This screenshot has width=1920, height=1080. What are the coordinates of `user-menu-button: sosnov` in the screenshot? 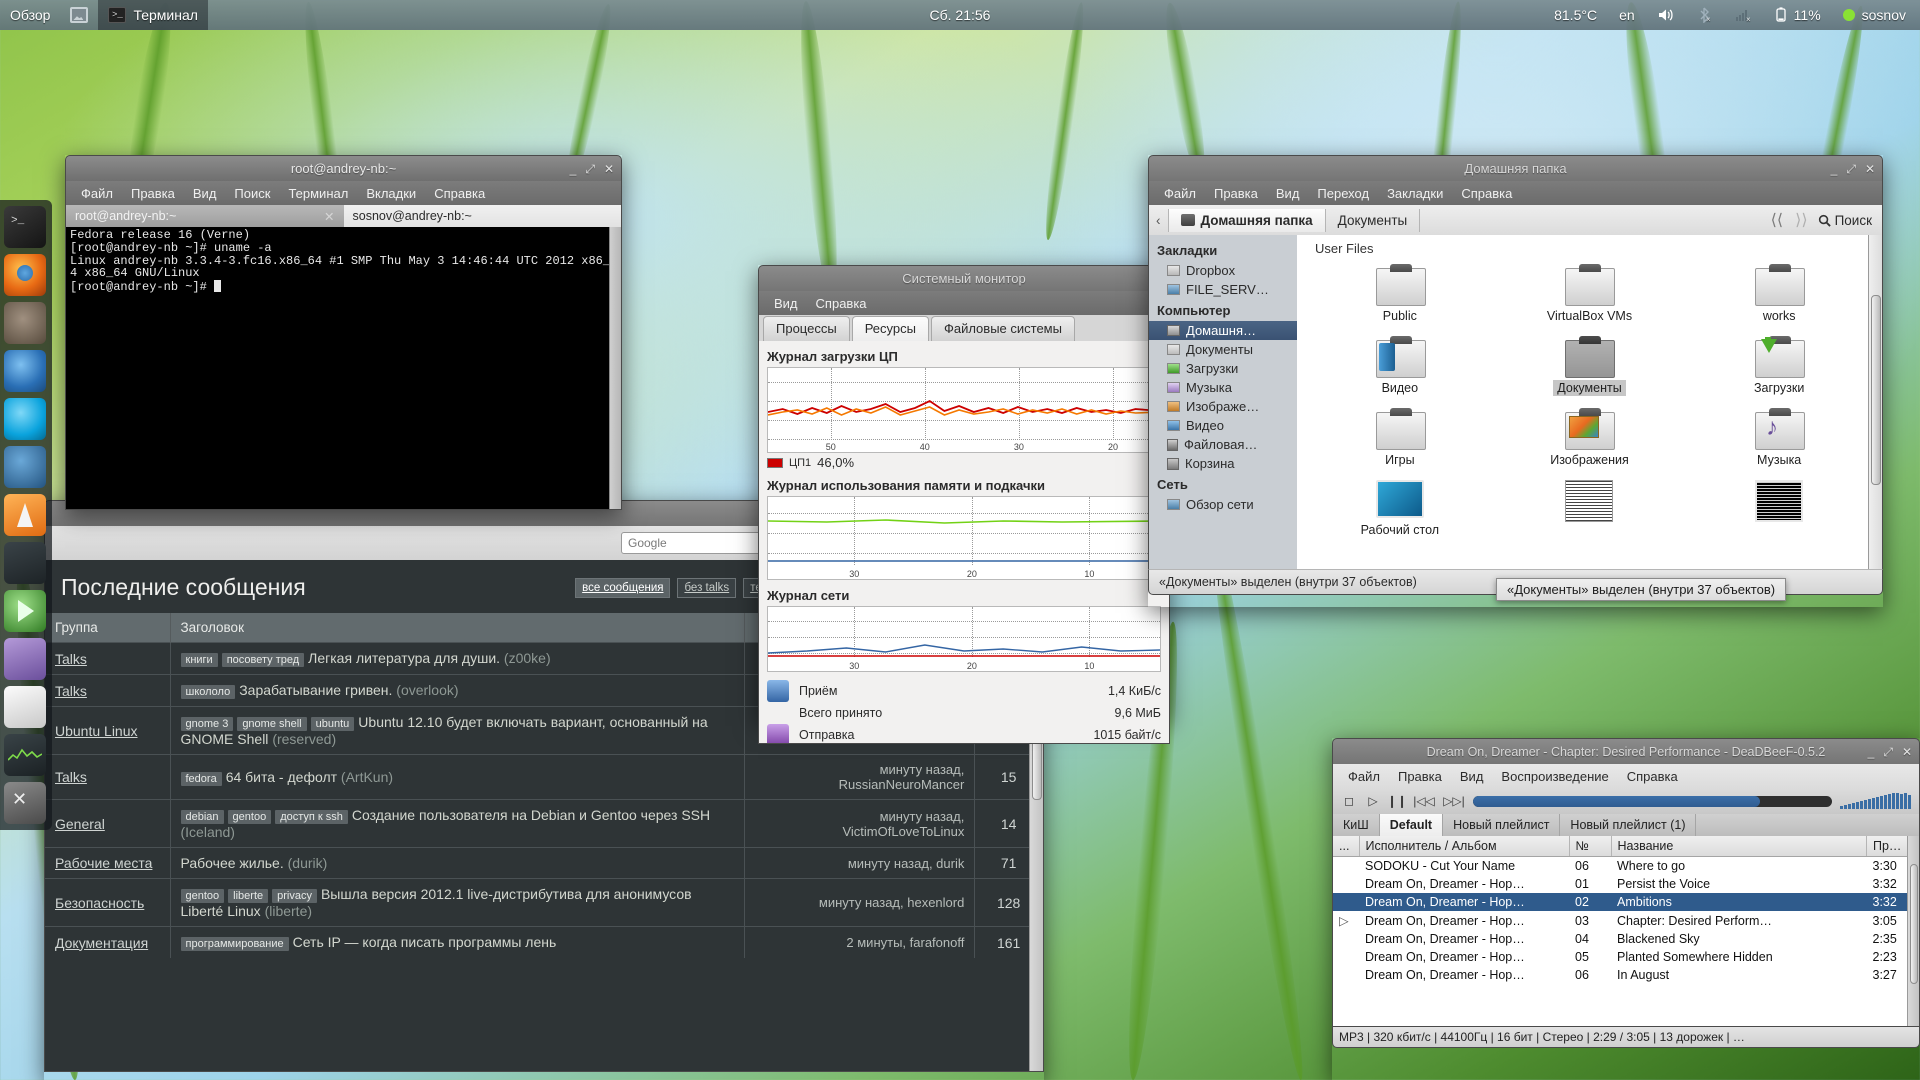 It's located at (1874, 15).